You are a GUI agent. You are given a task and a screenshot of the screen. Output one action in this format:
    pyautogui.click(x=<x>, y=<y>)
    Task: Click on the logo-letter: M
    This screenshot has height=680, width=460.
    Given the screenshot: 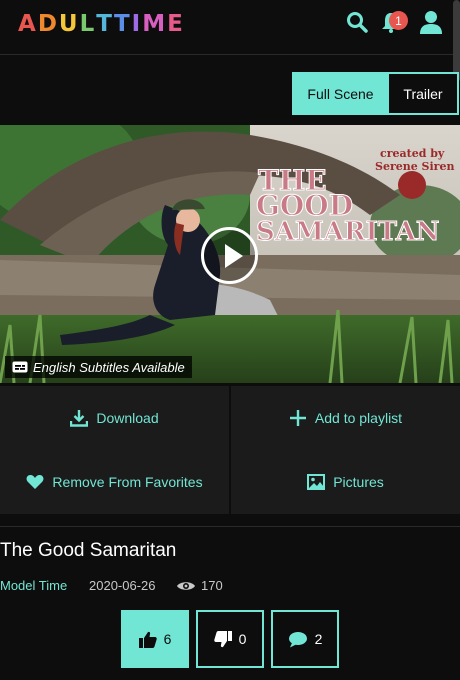 What is the action you would take?
    pyautogui.click(x=155, y=24)
    